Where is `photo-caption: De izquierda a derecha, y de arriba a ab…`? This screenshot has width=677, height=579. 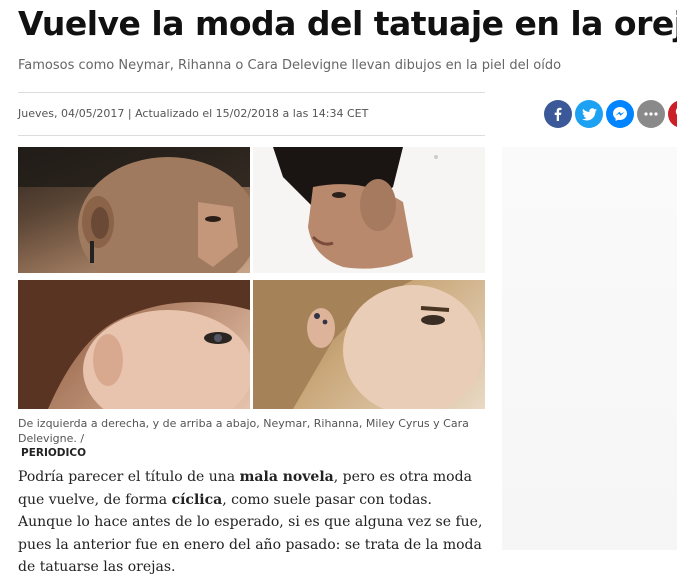 photo-caption: De izquierda a derecha, y de arriba a ab… is located at coordinates (251, 438).